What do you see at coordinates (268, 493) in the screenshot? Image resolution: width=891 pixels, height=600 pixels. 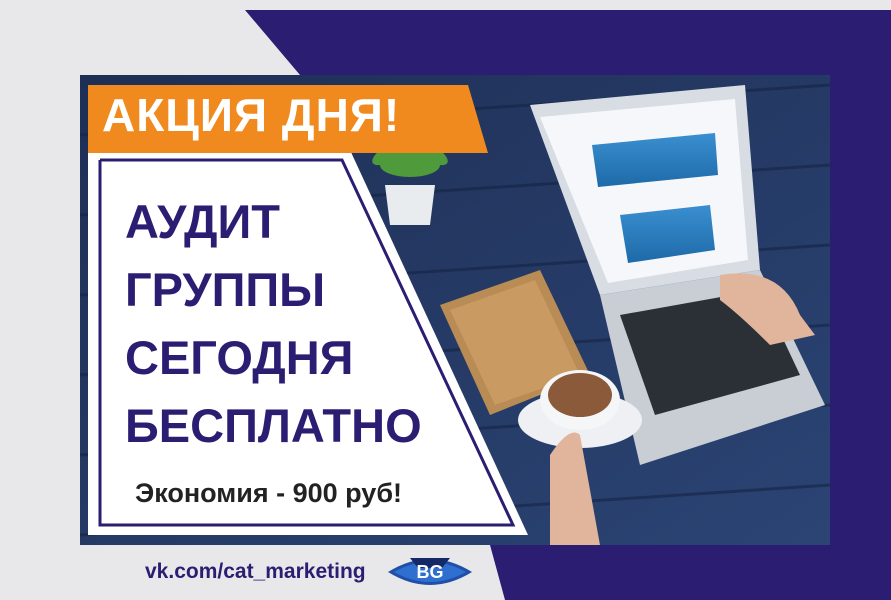 I see `savings-text: Экономия - 900 руб!` at bounding box center [268, 493].